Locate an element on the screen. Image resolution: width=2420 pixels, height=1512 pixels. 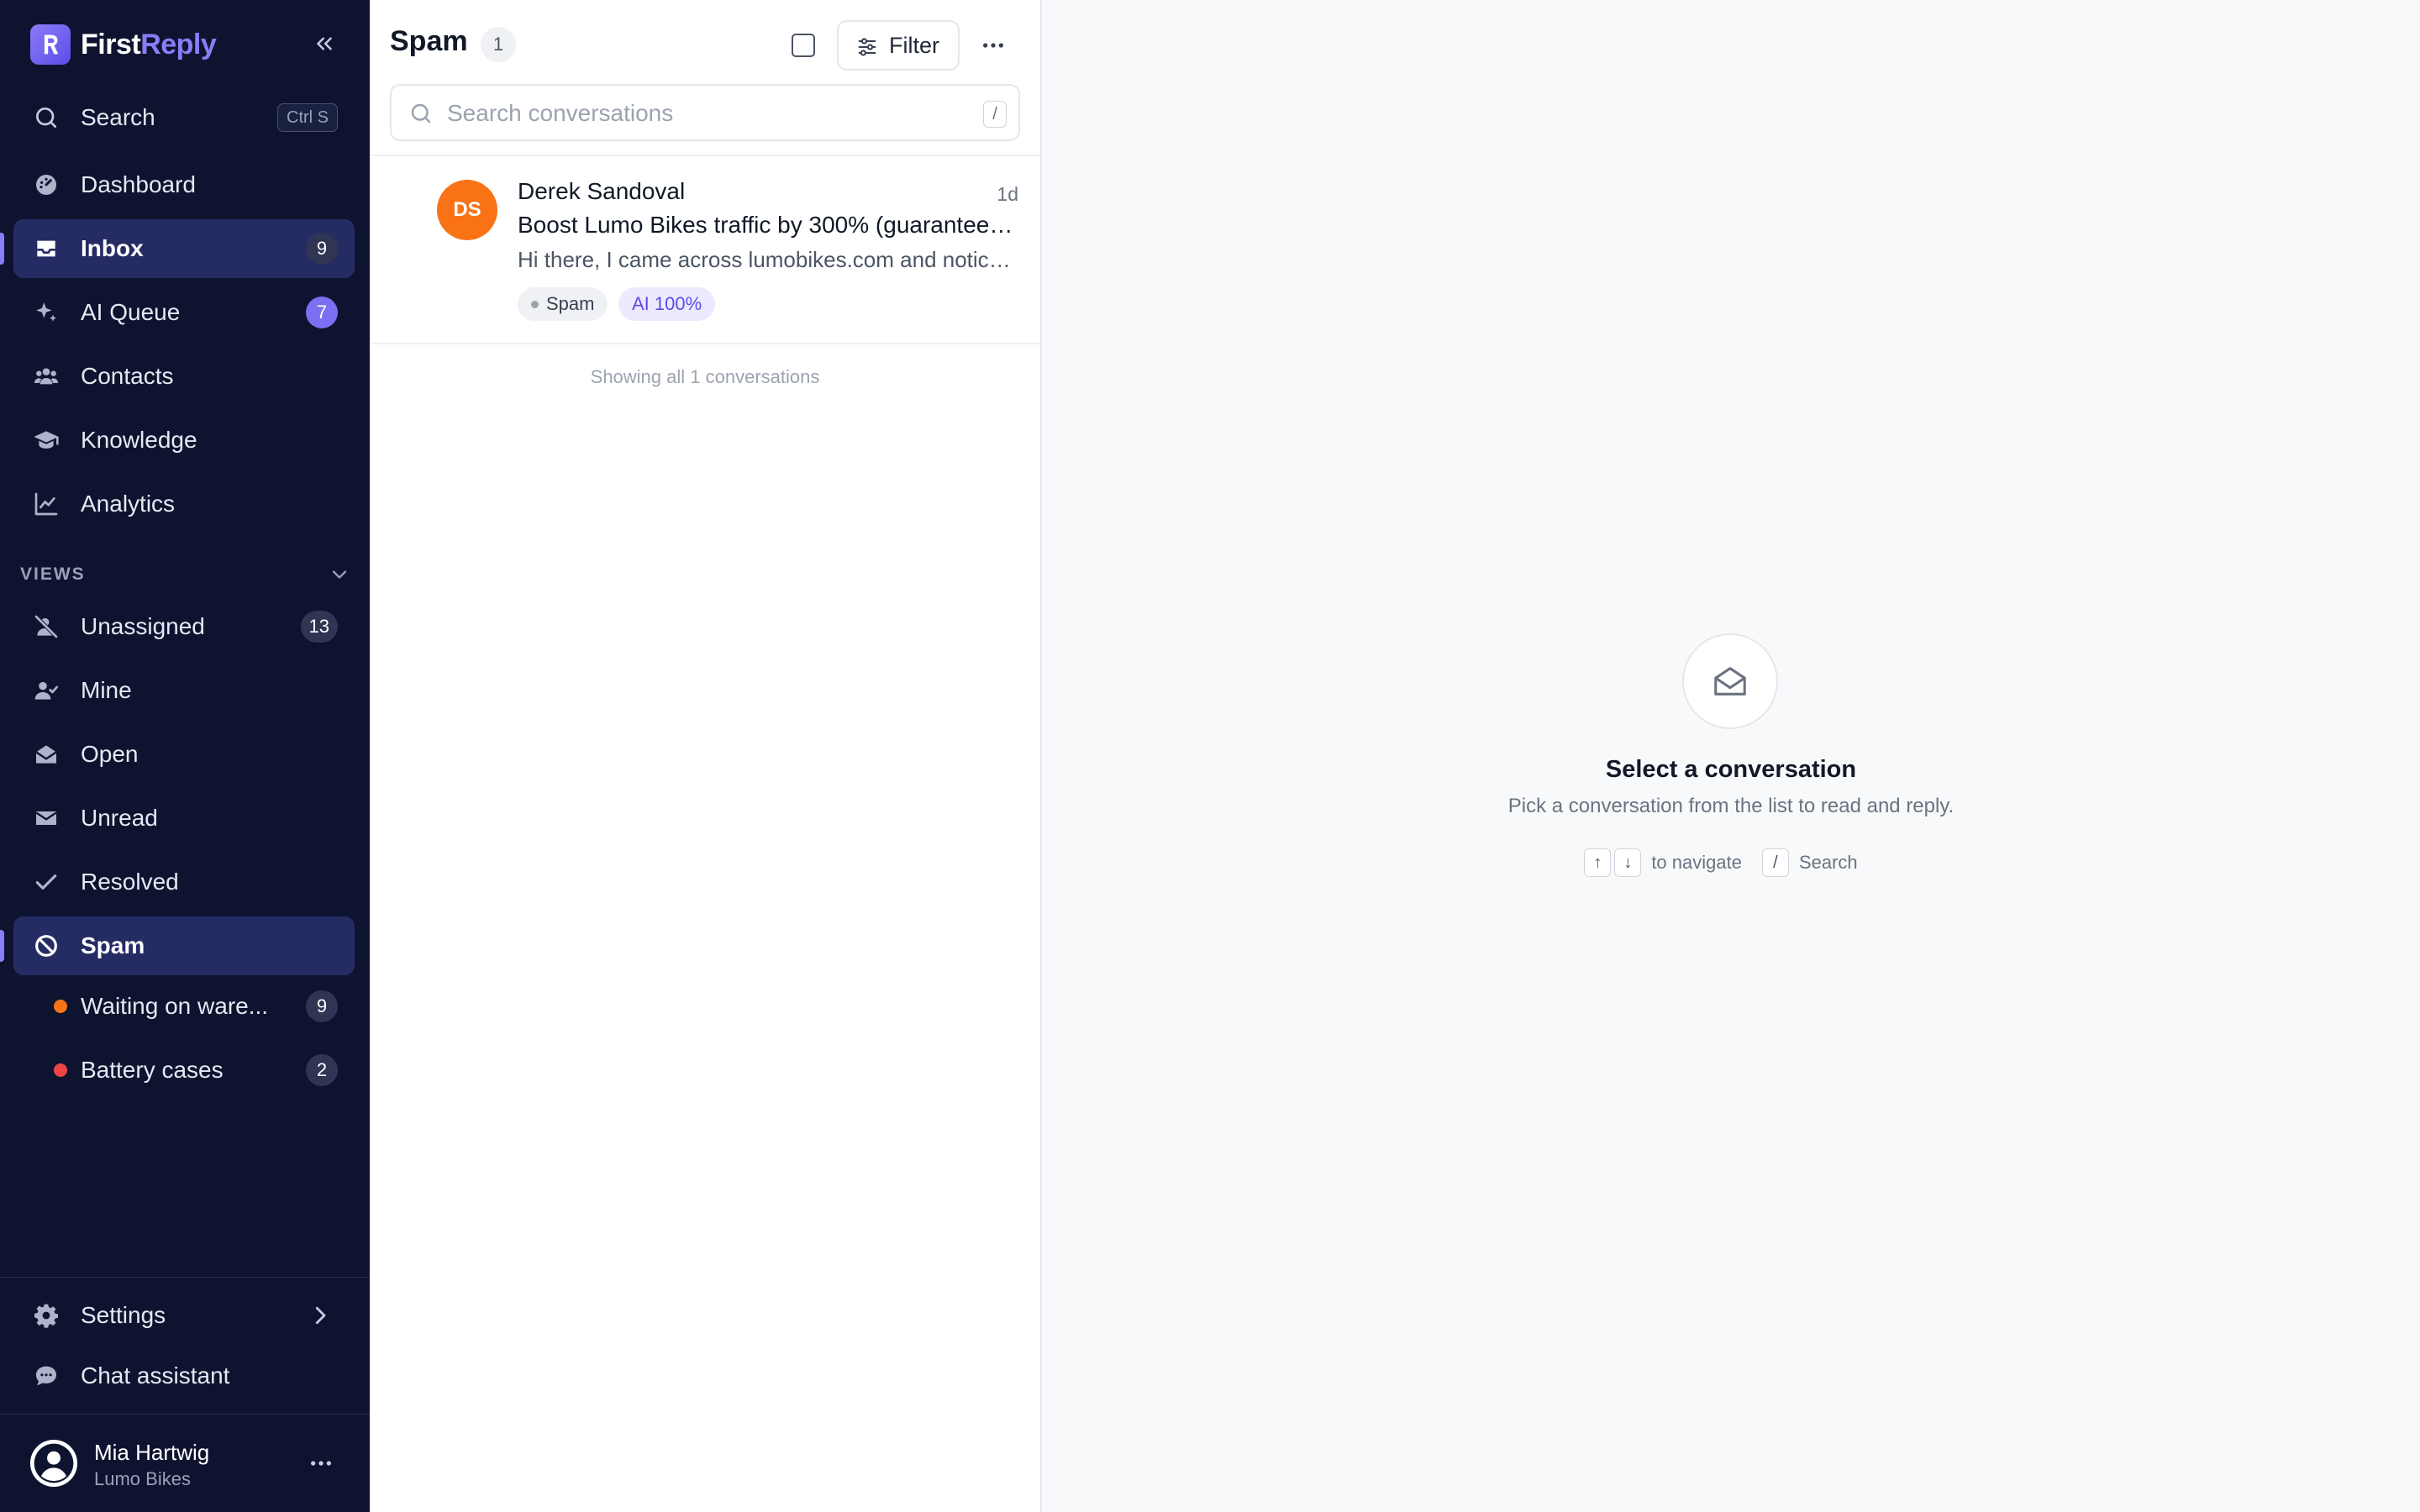
user-check-icon is located at coordinates (46, 690).